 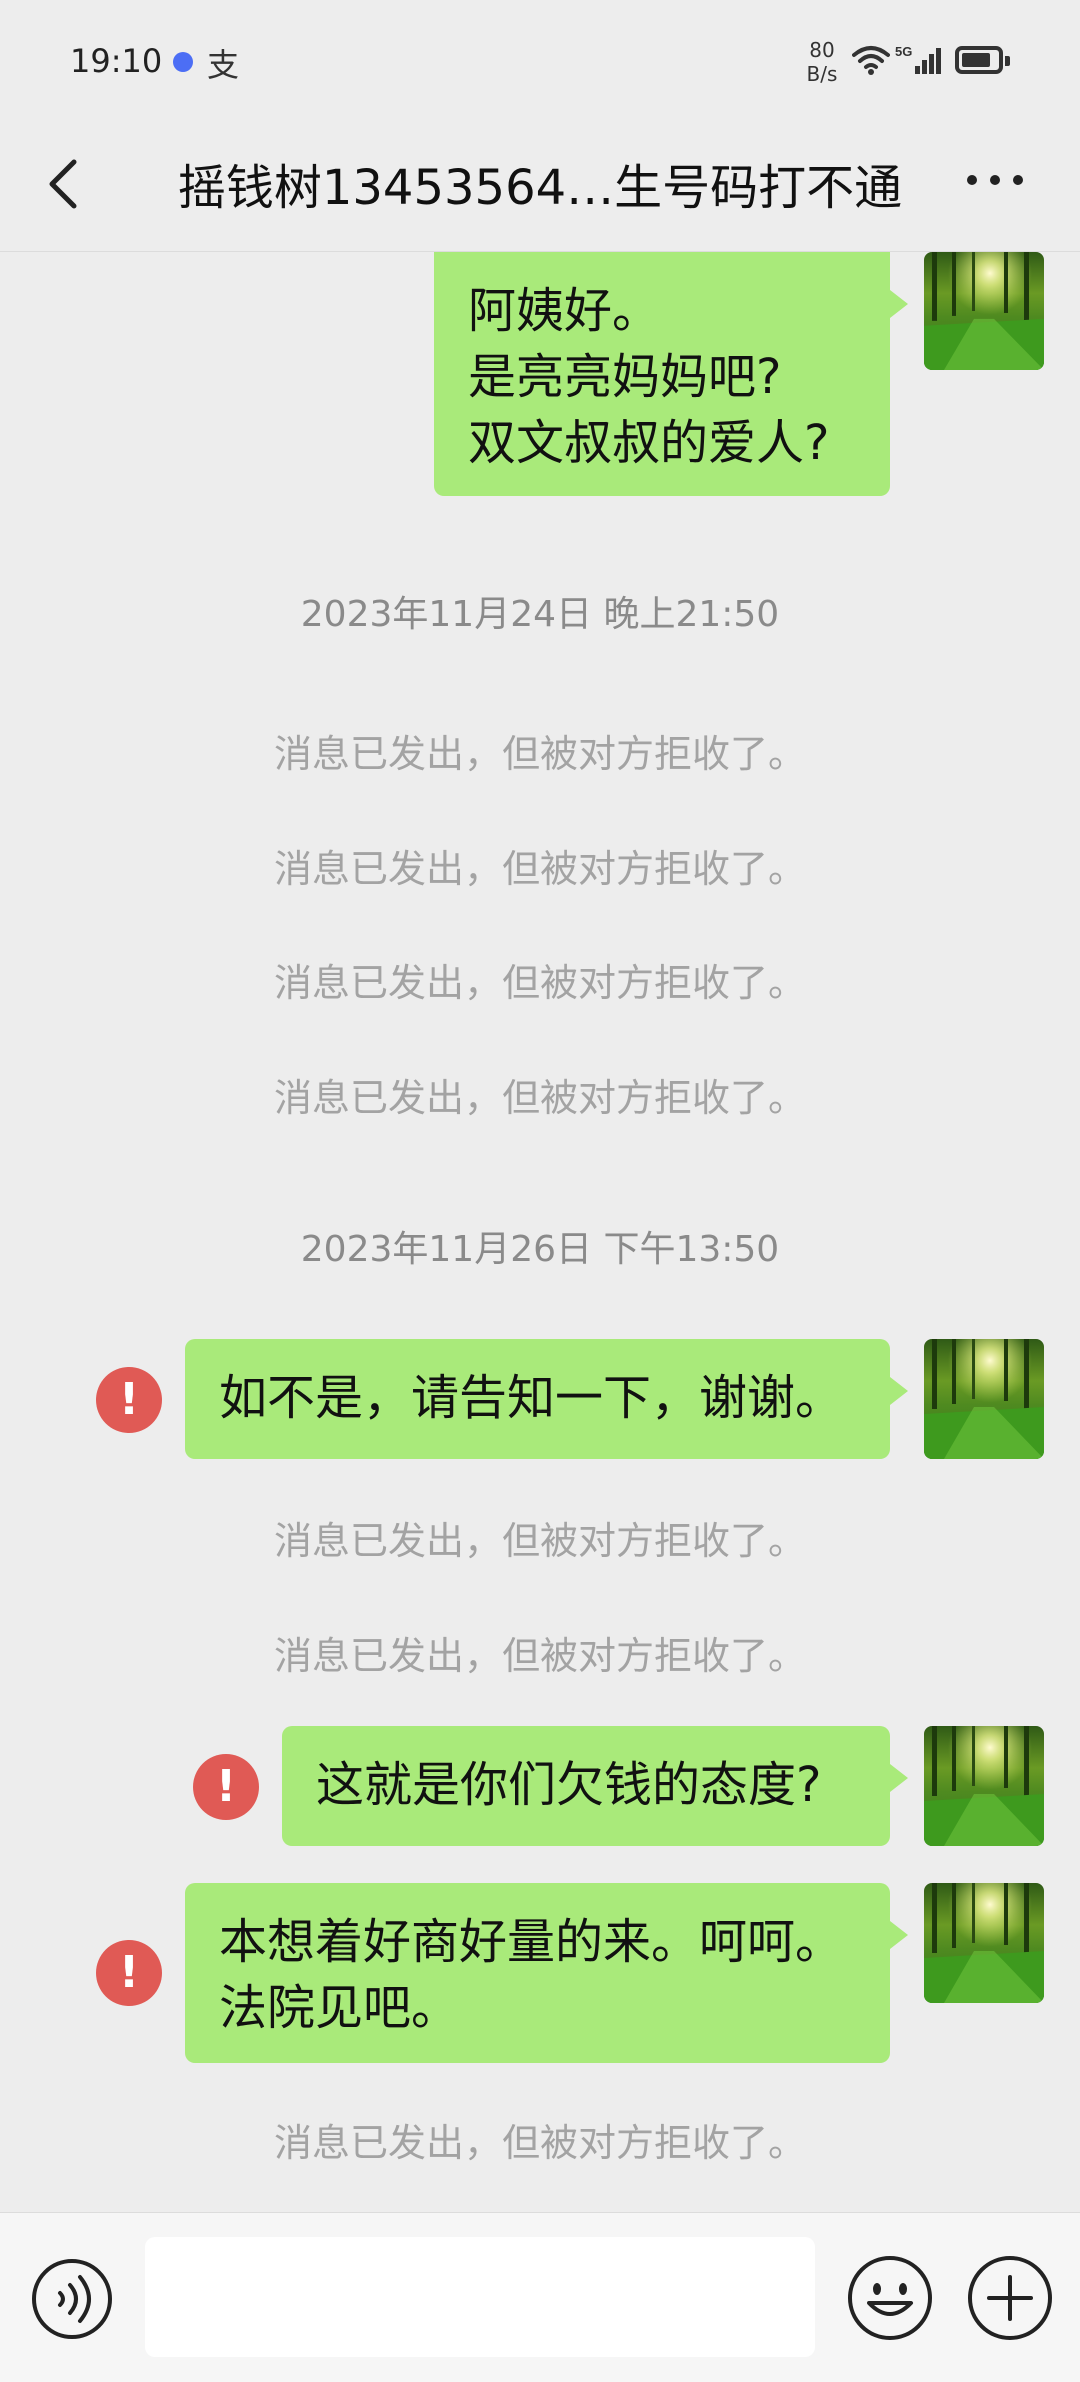 I want to click on status-bar: 19:10 支 80 B/s 5G, so click(x=540, y=60).